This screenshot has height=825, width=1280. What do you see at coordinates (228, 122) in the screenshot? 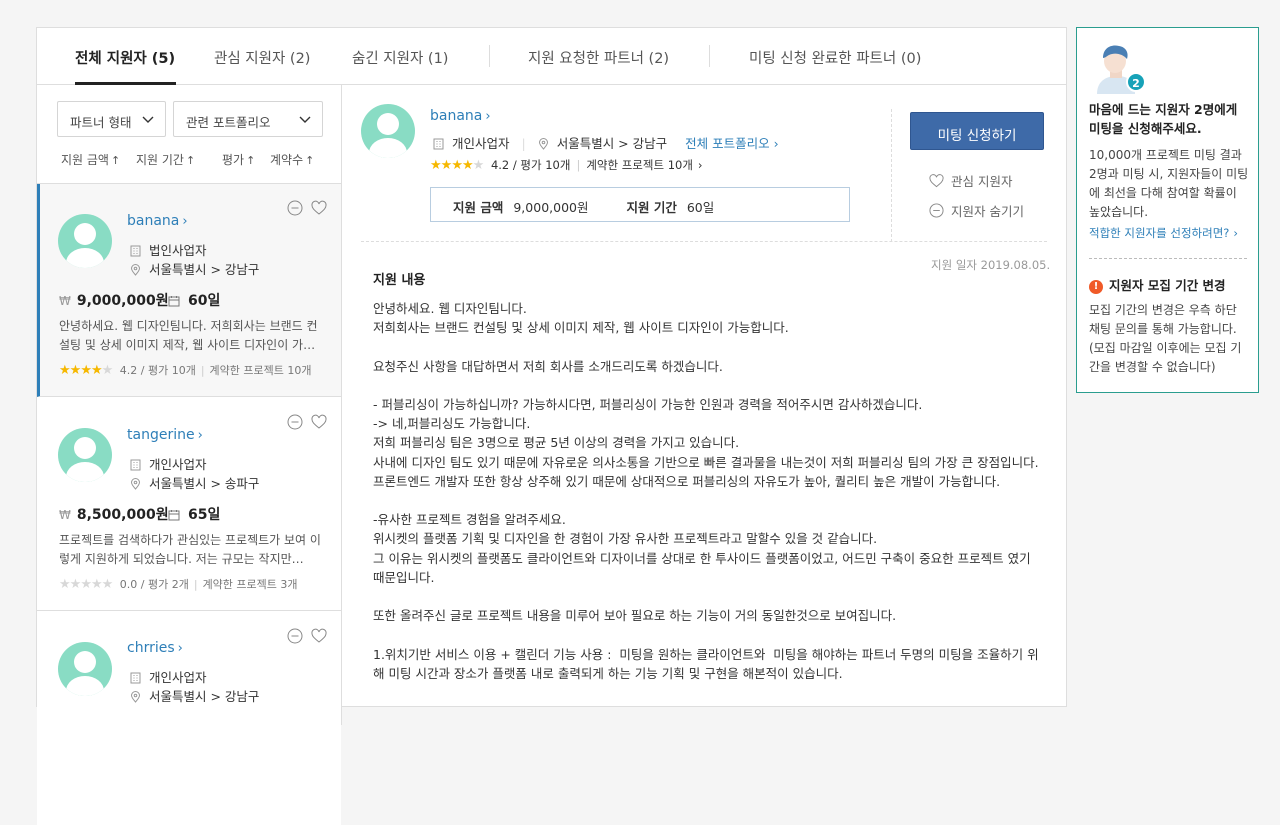
I see `portfolio-select-label: 관련 포트폴리오` at bounding box center [228, 122].